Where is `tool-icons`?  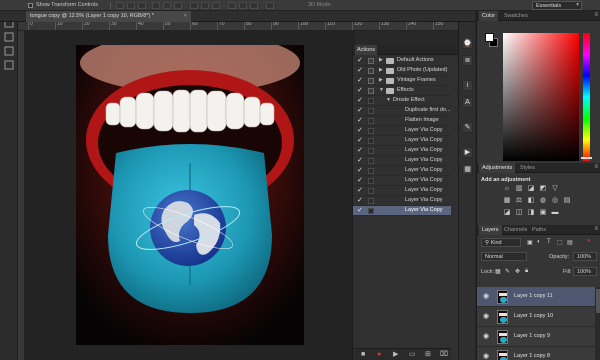 tool-icons is located at coordinates (9, 185).